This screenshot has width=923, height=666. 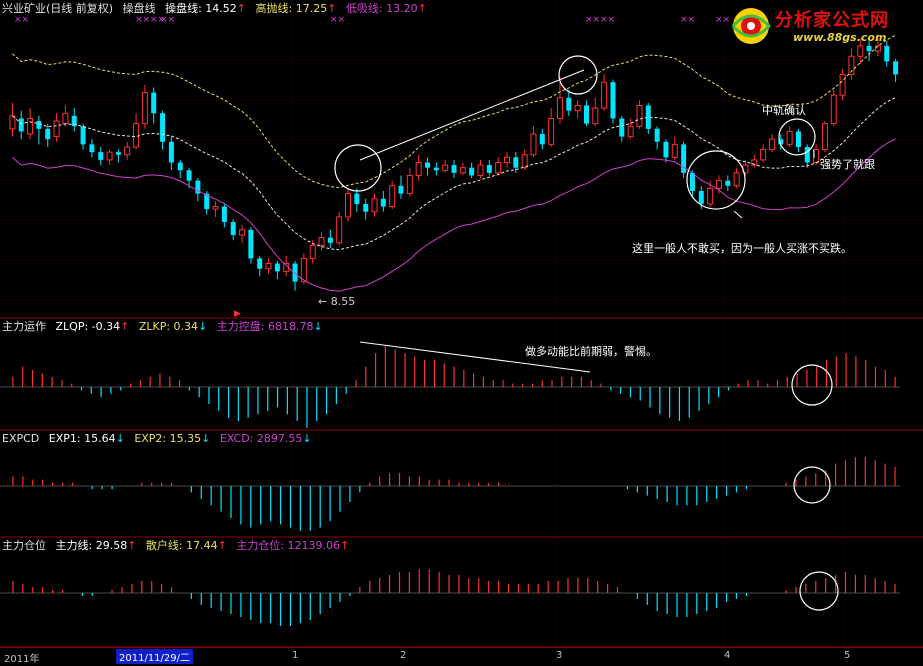 I want to click on annotation-midline-confirm: 中轨确认, so click(x=784, y=110).